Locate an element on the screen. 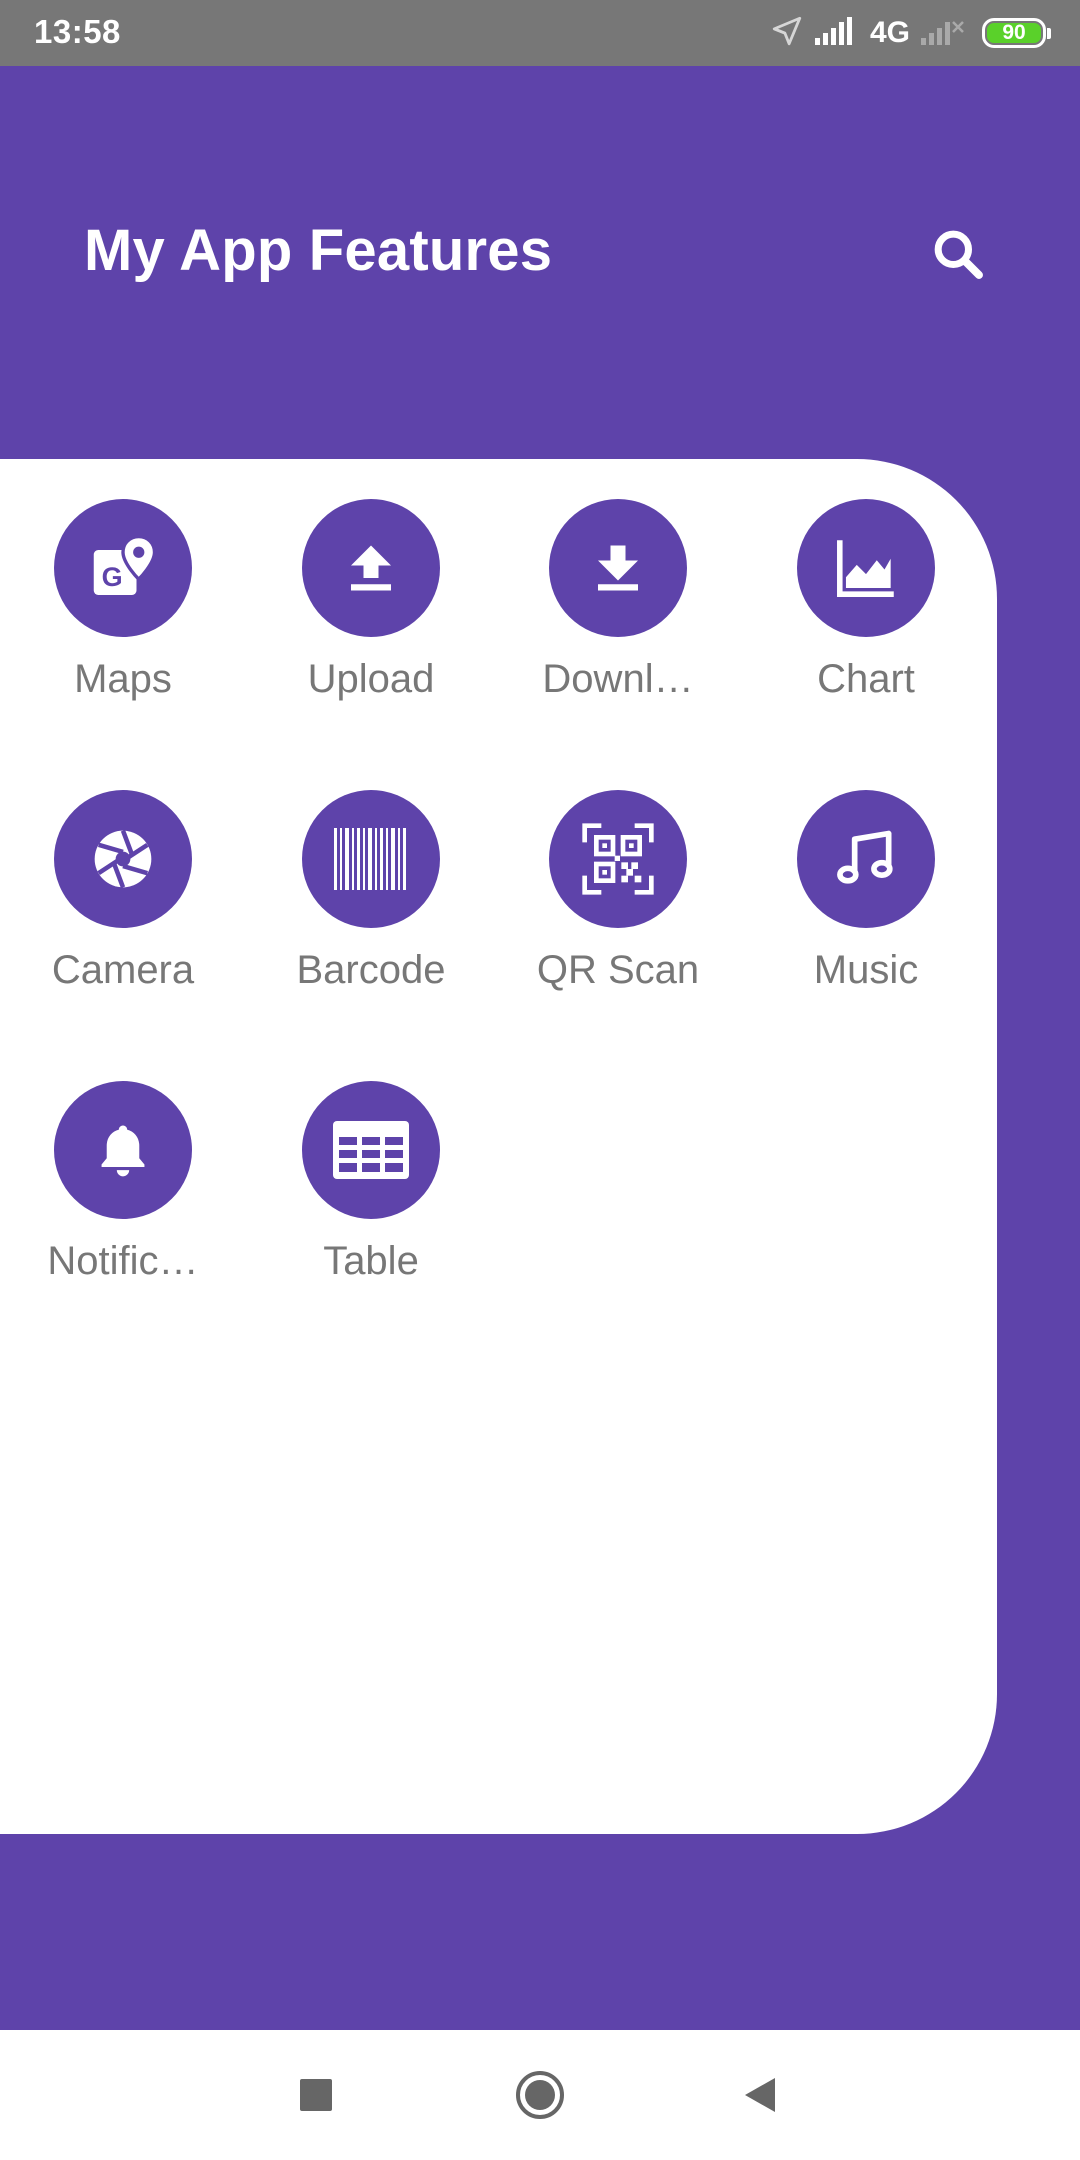 Image resolution: width=1080 pixels, height=2160 pixels. status-bar: 13:58 4G 90 is located at coordinates (540, 33).